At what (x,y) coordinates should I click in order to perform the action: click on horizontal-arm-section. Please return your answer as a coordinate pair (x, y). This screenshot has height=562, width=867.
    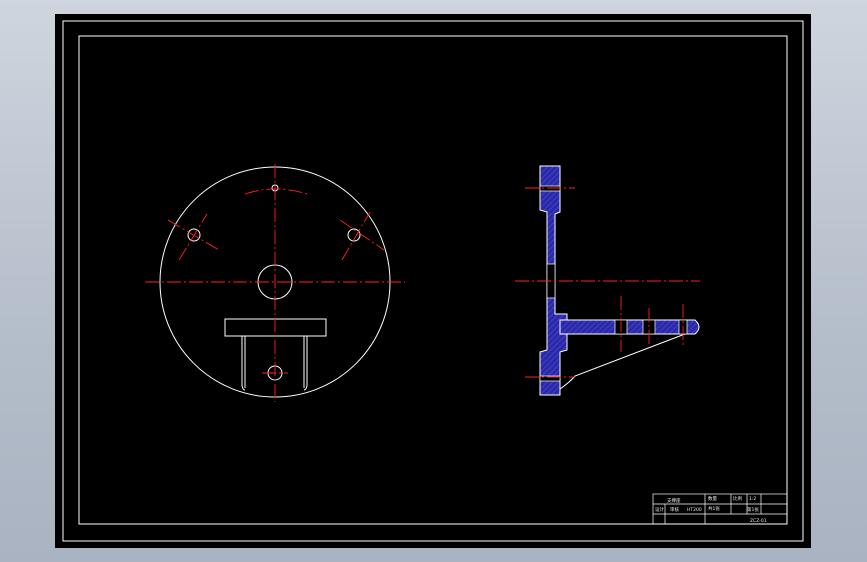
    Looking at the image, I should click on (629, 327).